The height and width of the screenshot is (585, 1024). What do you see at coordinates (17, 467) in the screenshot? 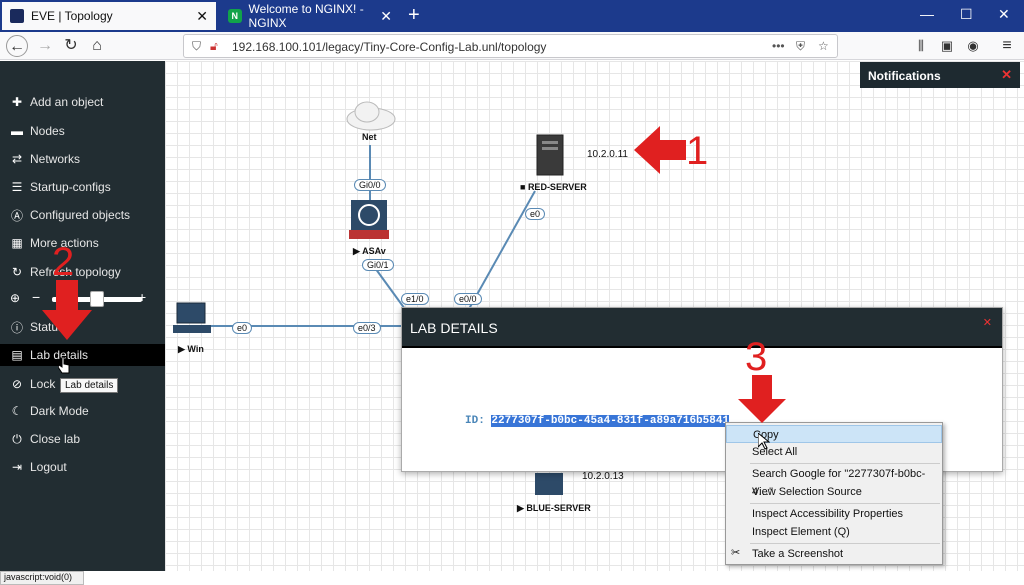
I see `logout-icon: ⇥` at bounding box center [17, 467].